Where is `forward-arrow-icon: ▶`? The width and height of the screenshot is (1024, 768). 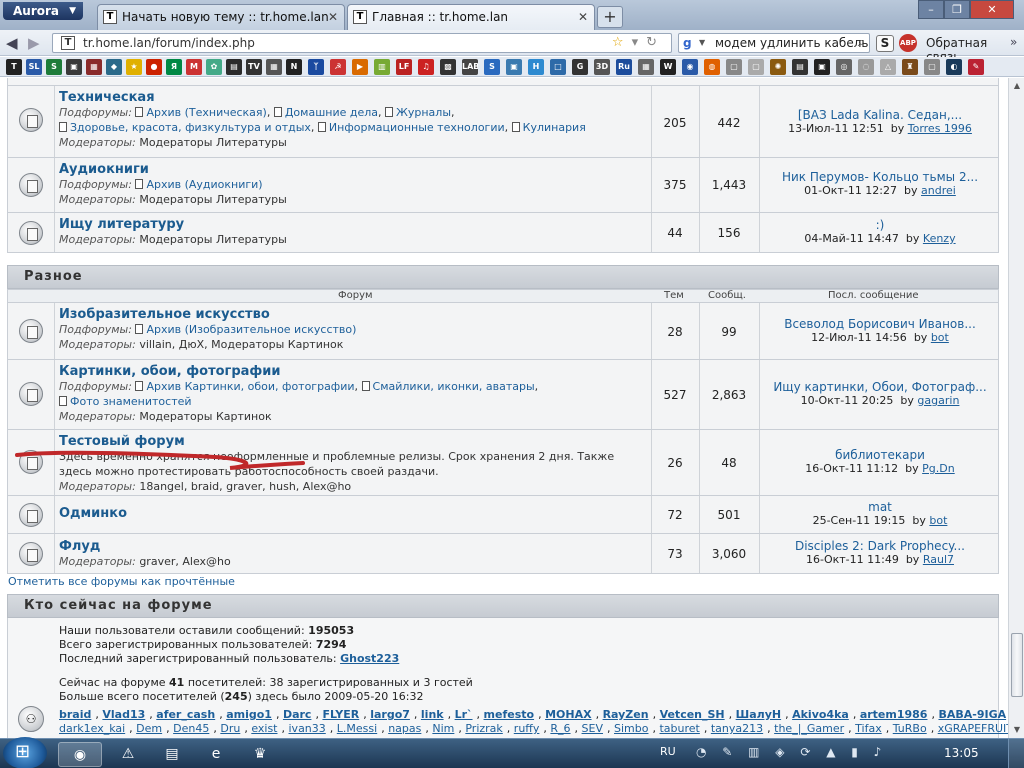 forward-arrow-icon: ▶ is located at coordinates (34, 43).